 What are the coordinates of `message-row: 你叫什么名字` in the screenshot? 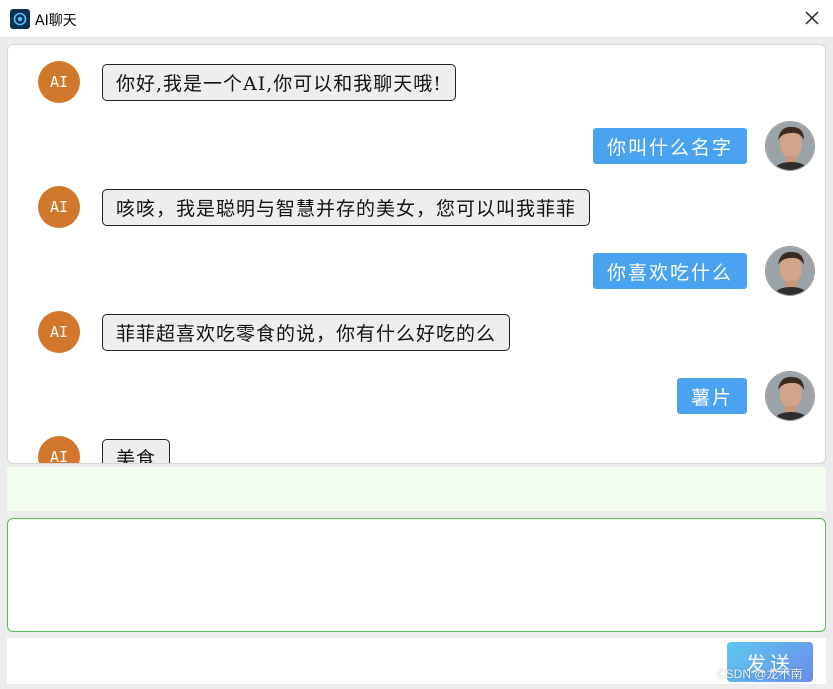 It's located at (416, 151).